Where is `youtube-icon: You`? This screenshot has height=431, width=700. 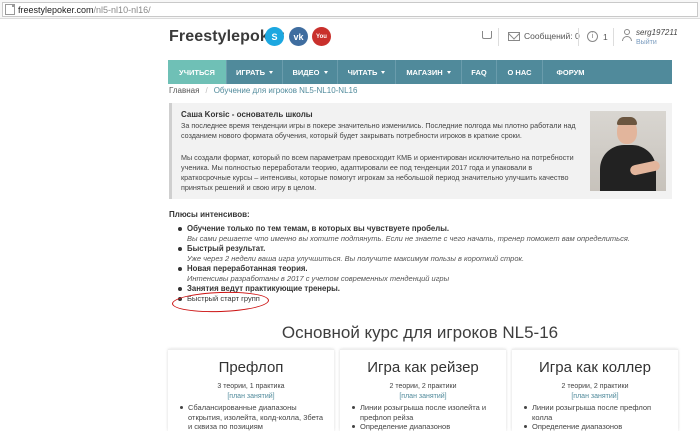
youtube-icon: You is located at coordinates (321, 36).